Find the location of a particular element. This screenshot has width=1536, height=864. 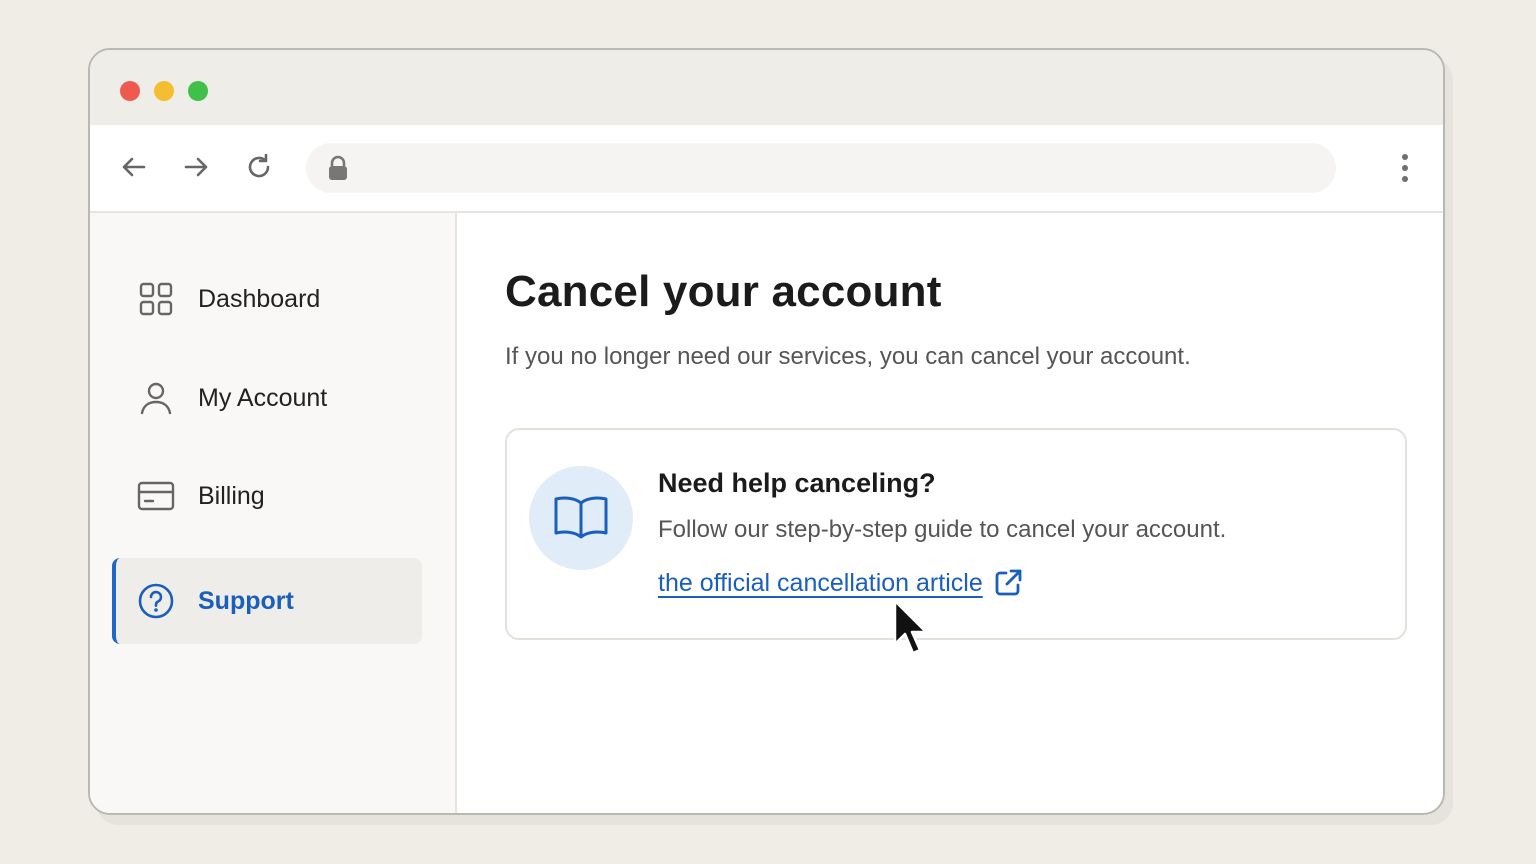

cancellation-article-link: the official cancellation article is located at coordinates (840, 583).